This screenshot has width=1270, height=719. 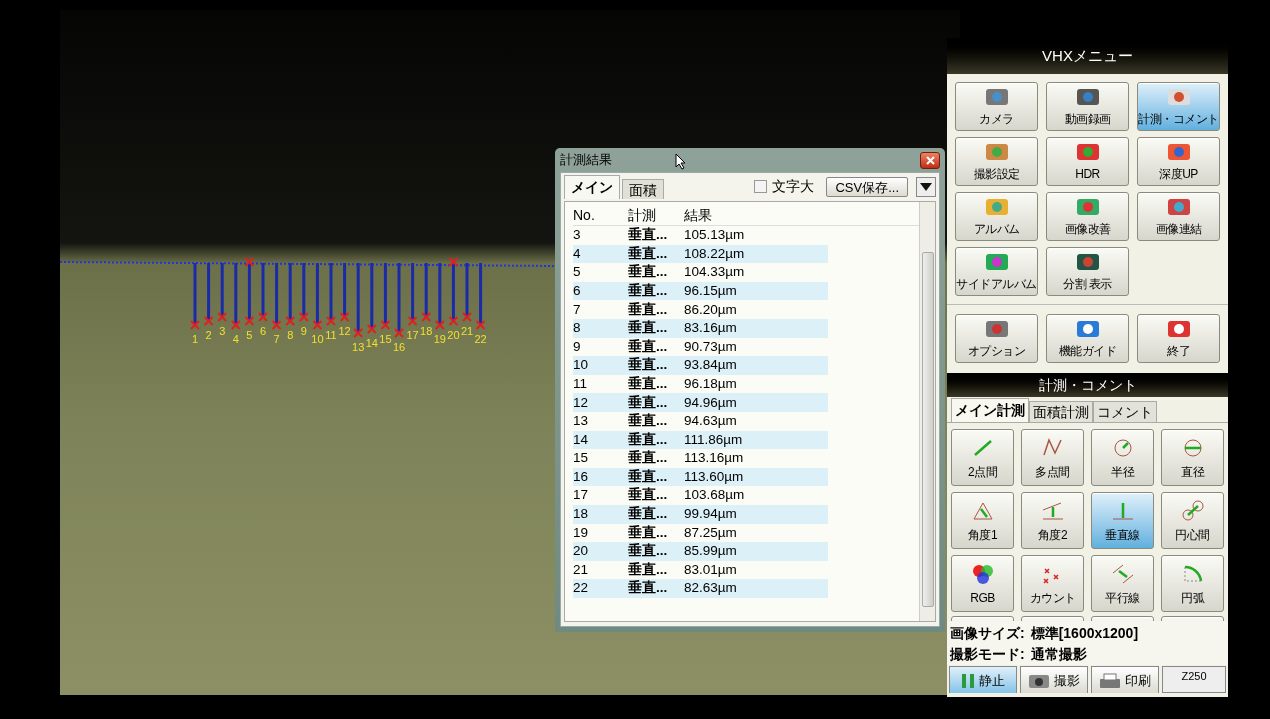 I want to click on menu-button: オプション, so click(x=996, y=338).